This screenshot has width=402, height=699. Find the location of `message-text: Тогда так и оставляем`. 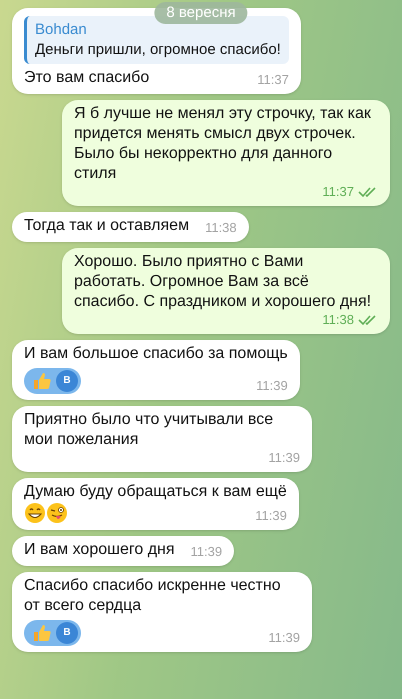

message-text: Тогда так и оставляем is located at coordinates (107, 226).